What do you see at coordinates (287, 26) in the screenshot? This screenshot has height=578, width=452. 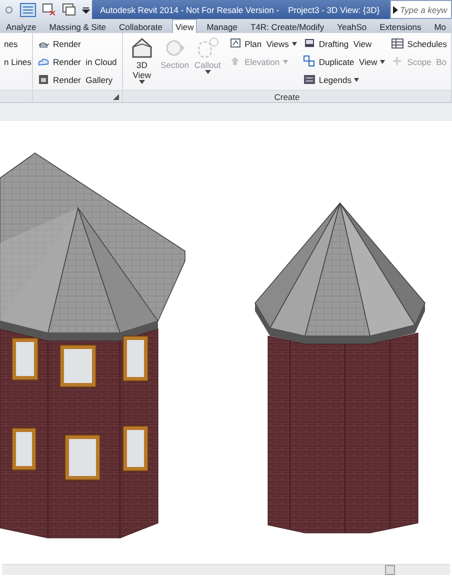 I see `ribbon-tab: T4R: Create/Modify` at bounding box center [287, 26].